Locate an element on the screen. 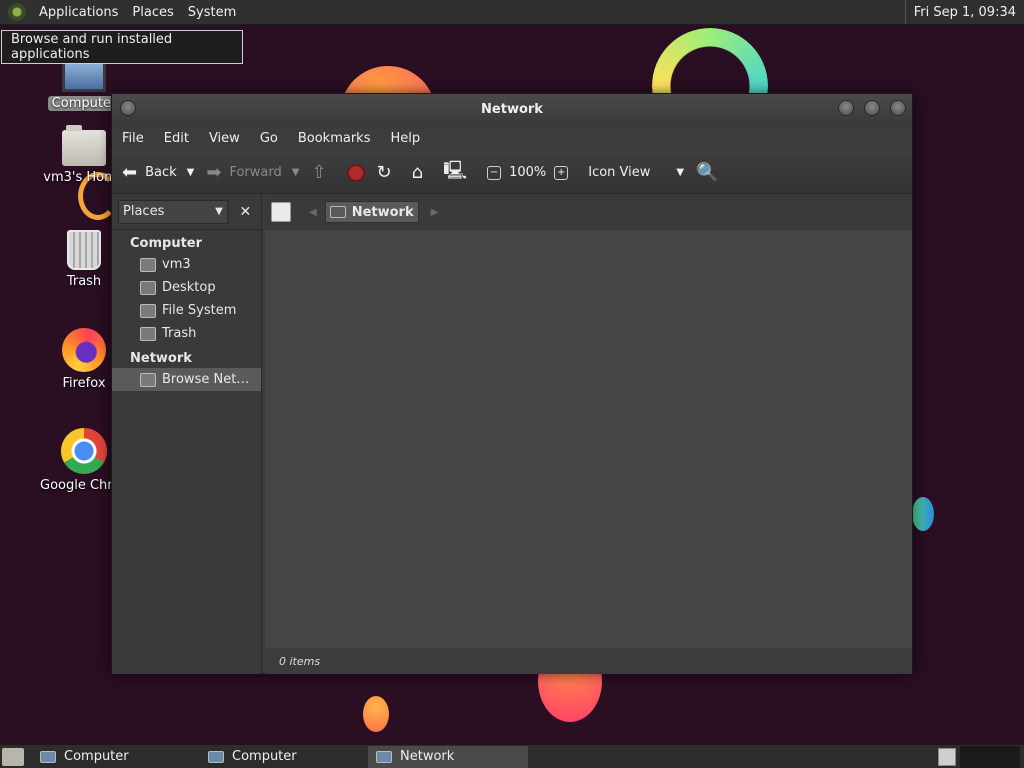 The height and width of the screenshot is (768, 1024). view-mode-select: Icon View ▼ is located at coordinates (636, 172).